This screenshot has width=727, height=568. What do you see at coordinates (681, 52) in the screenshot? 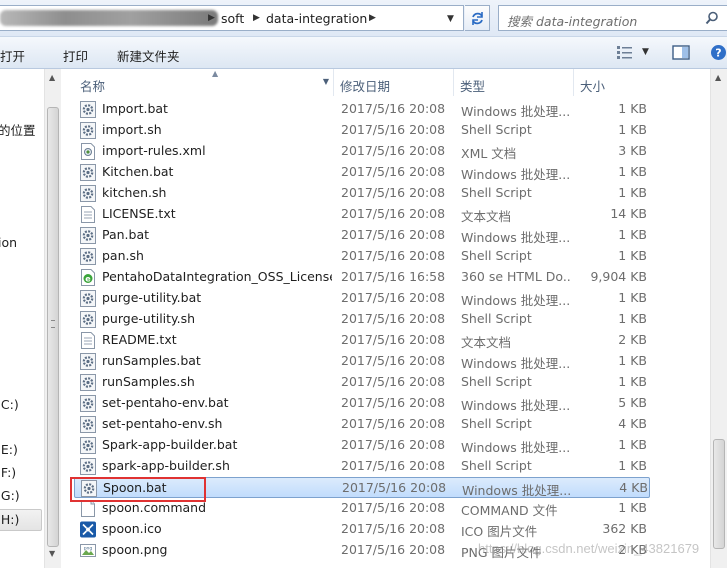
I see `preview-pane-icon` at bounding box center [681, 52].